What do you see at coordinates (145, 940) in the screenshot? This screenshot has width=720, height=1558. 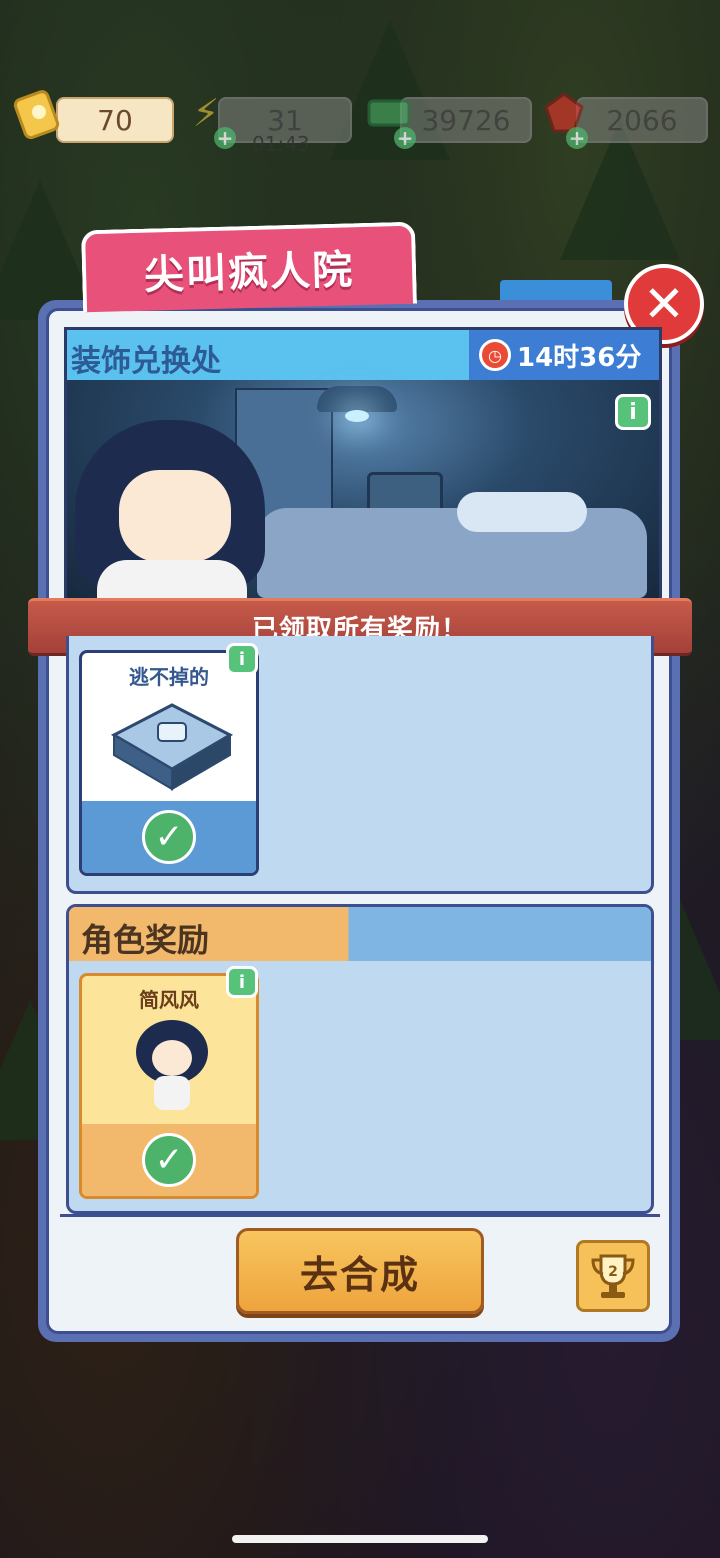 I see `character-section-label: 角色奖励` at bounding box center [145, 940].